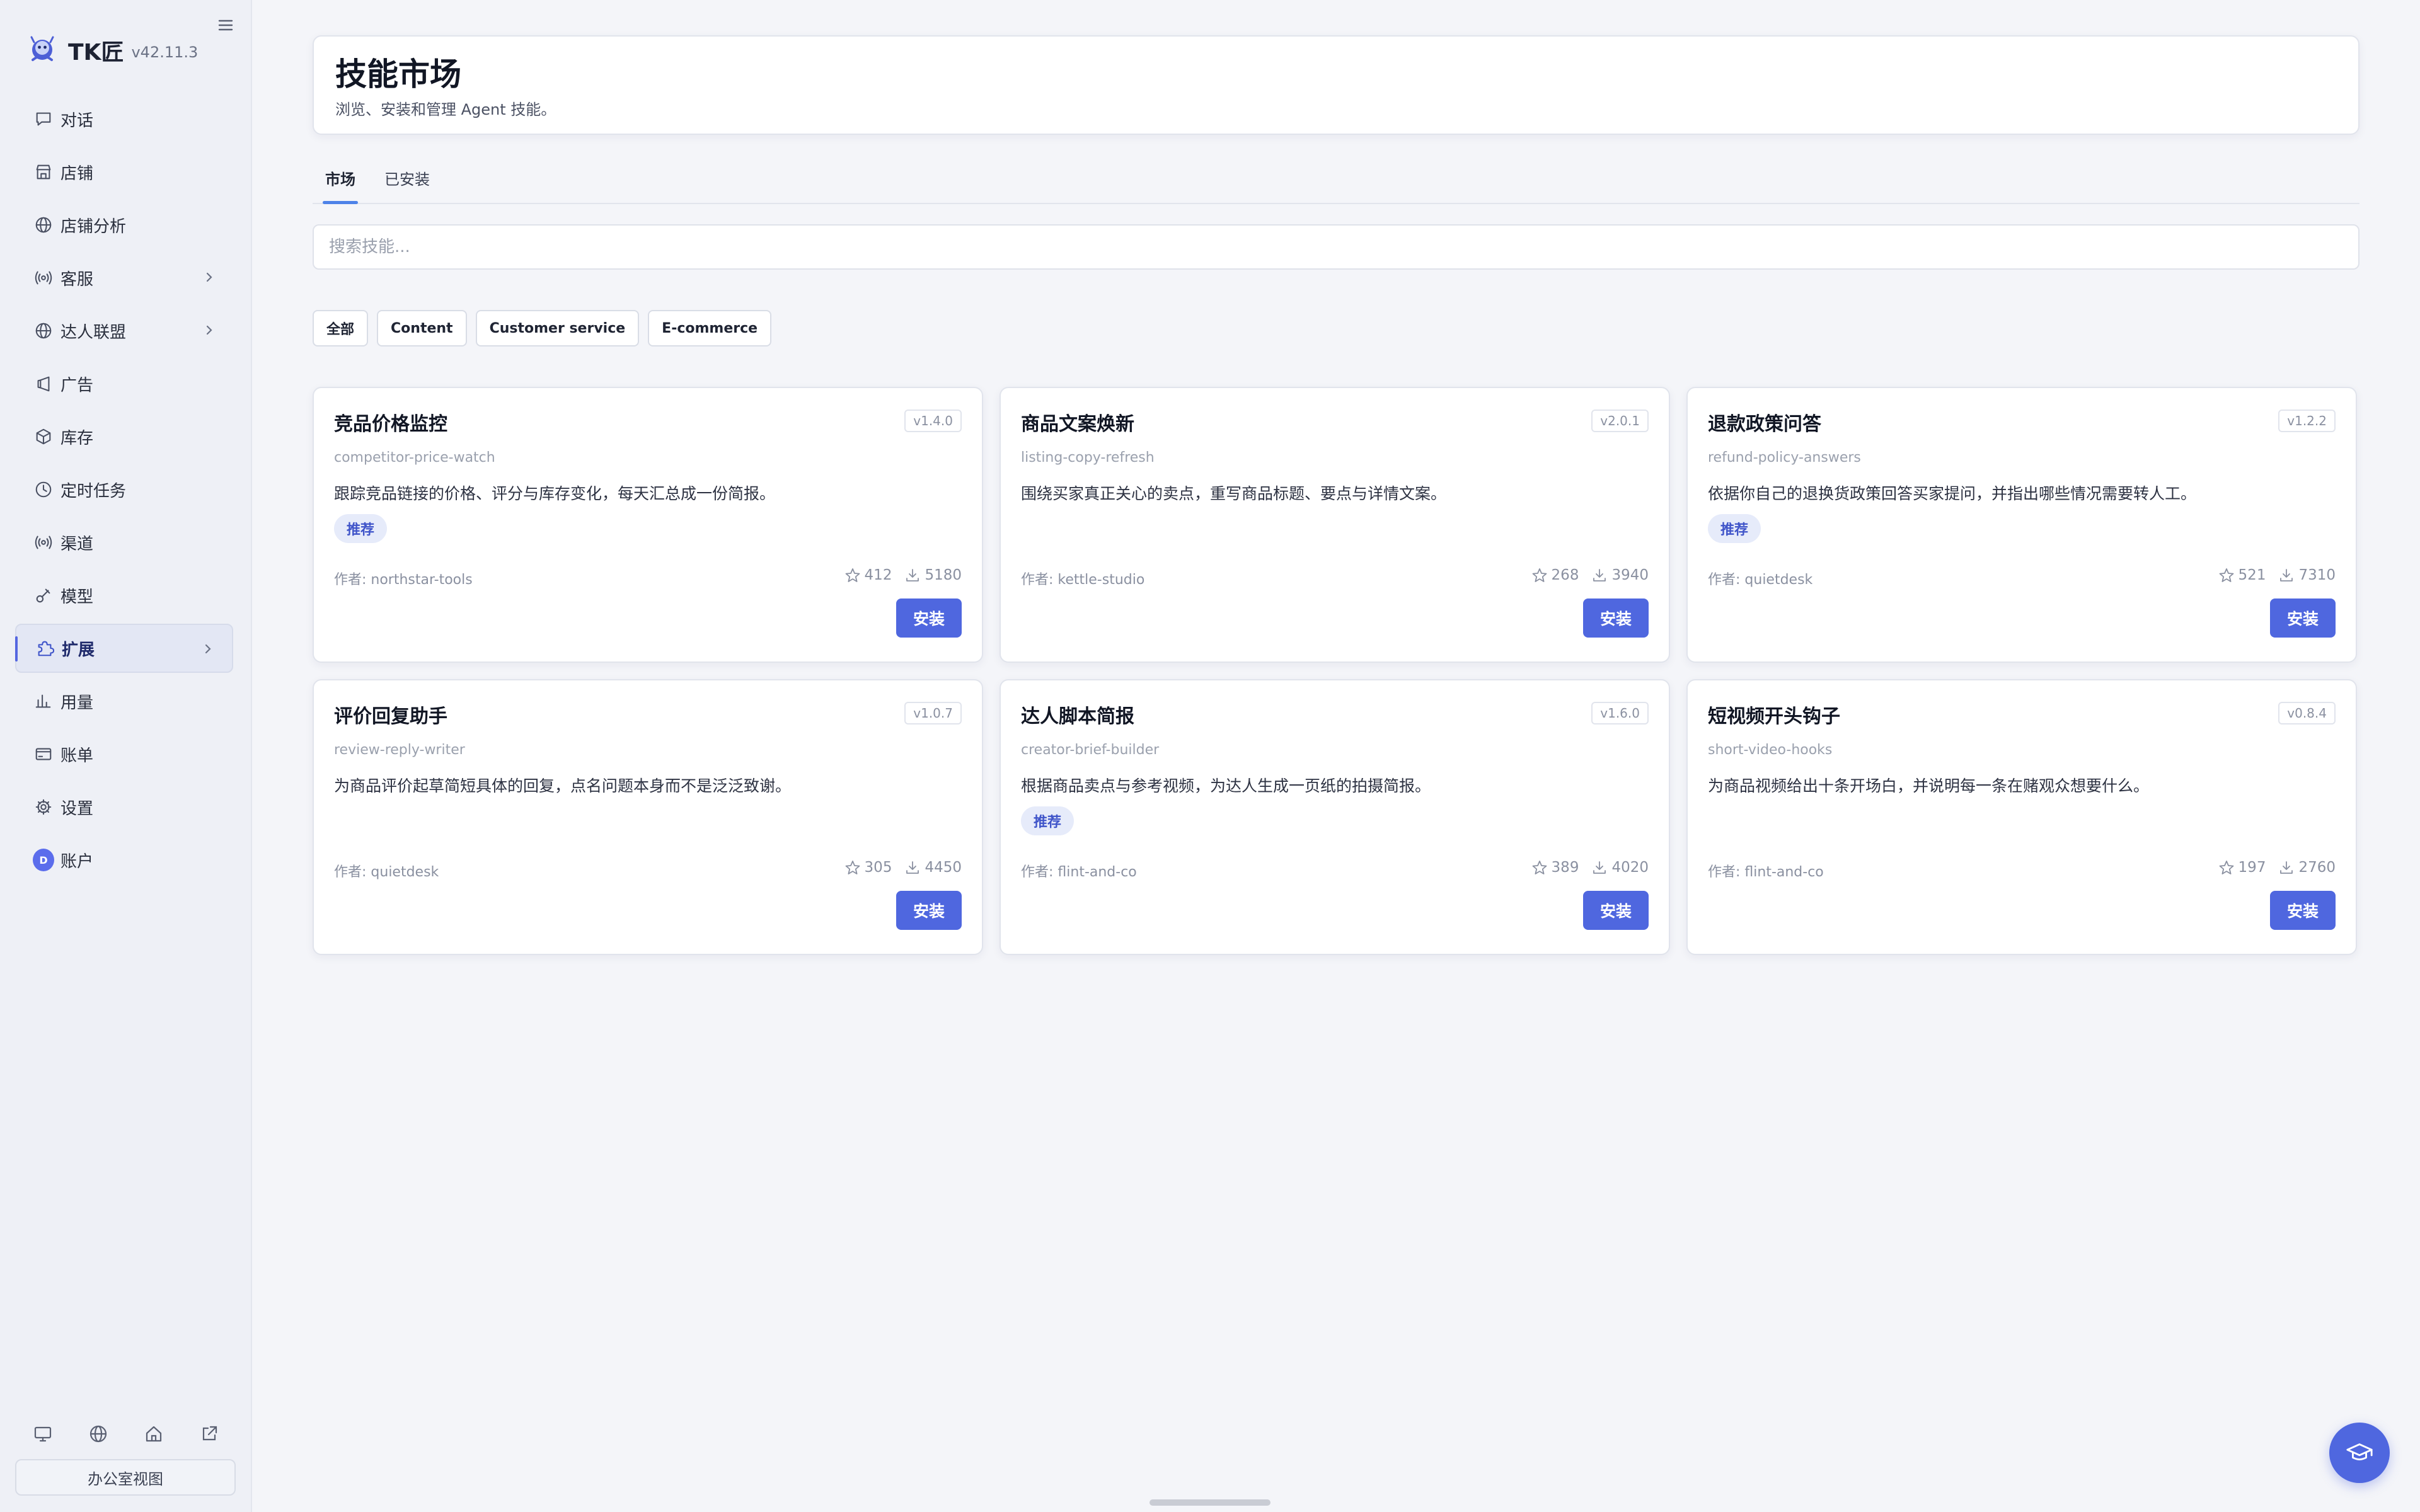  I want to click on tab-bar: 市场 已安装, so click(1337, 184).